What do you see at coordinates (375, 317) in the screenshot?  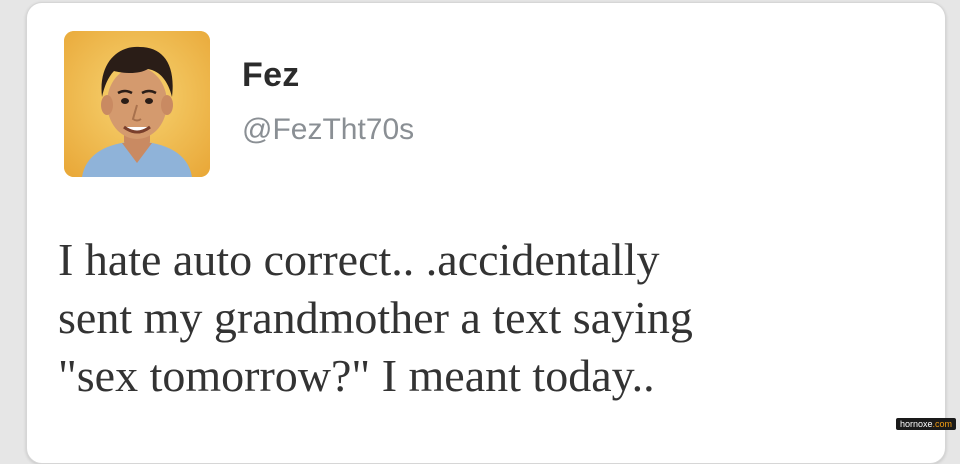 I see `tweet-text-line: sent my grandmother a text saying` at bounding box center [375, 317].